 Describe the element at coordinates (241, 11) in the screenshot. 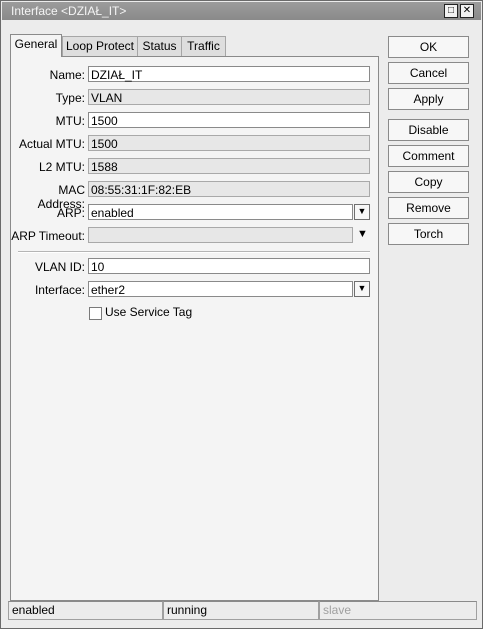

I see `title-bar: Interface <DZIAŁ_IT> □ ✕` at that location.